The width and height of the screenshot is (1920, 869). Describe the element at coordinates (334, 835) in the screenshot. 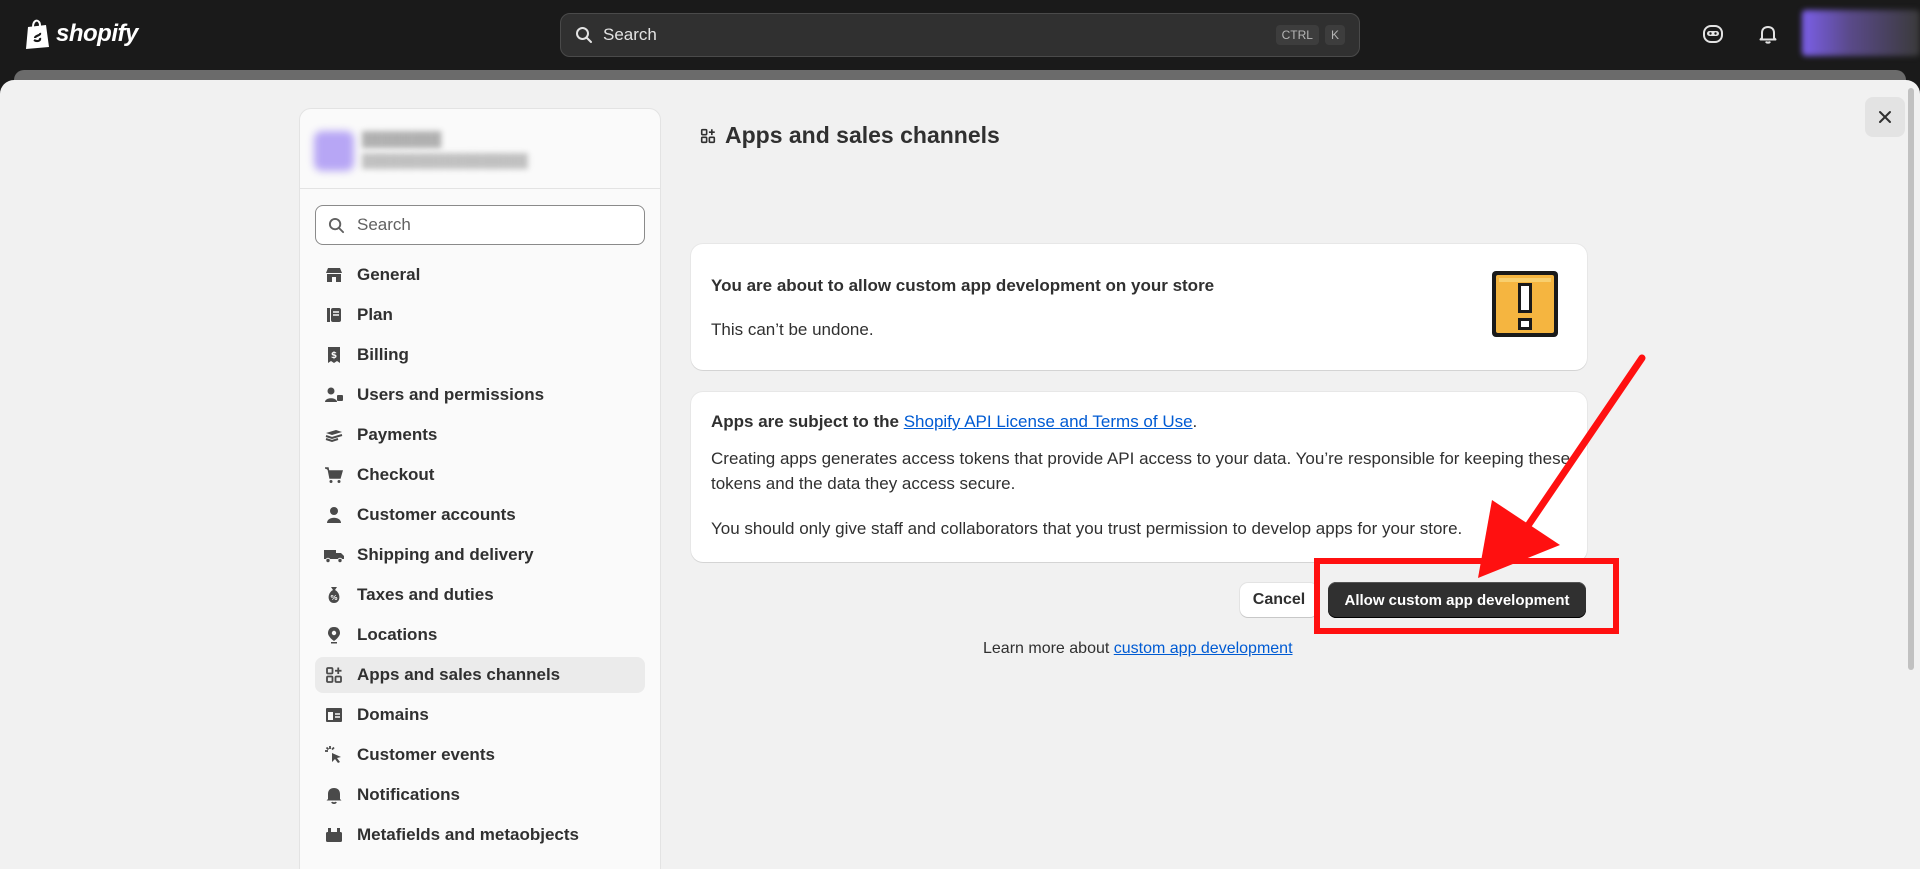

I see `metafields-icon` at that location.